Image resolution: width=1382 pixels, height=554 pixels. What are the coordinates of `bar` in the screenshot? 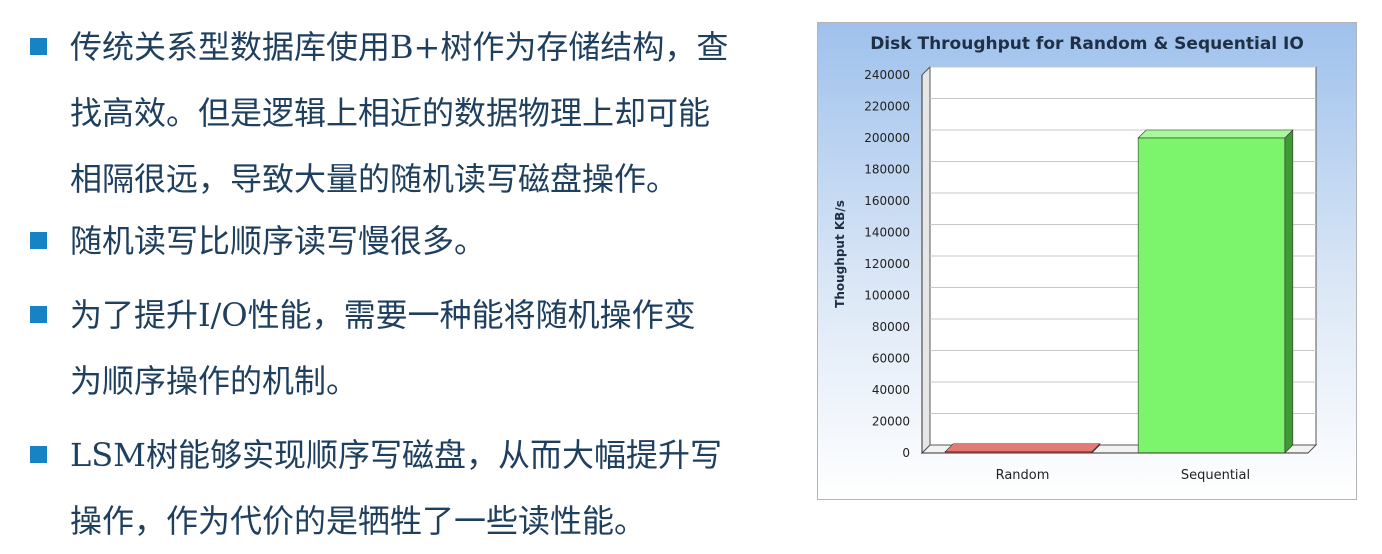 It's located at (1211, 295).